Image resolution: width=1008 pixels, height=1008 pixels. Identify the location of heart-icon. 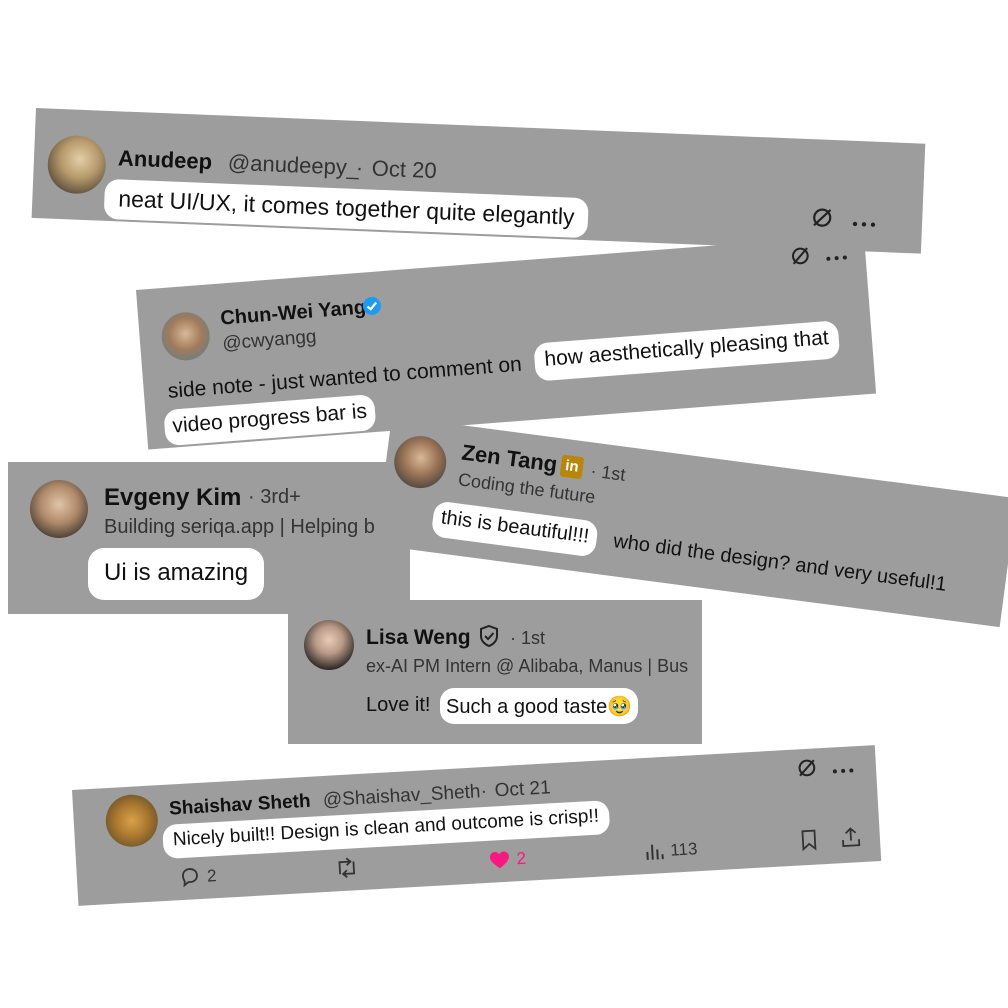
(499, 860).